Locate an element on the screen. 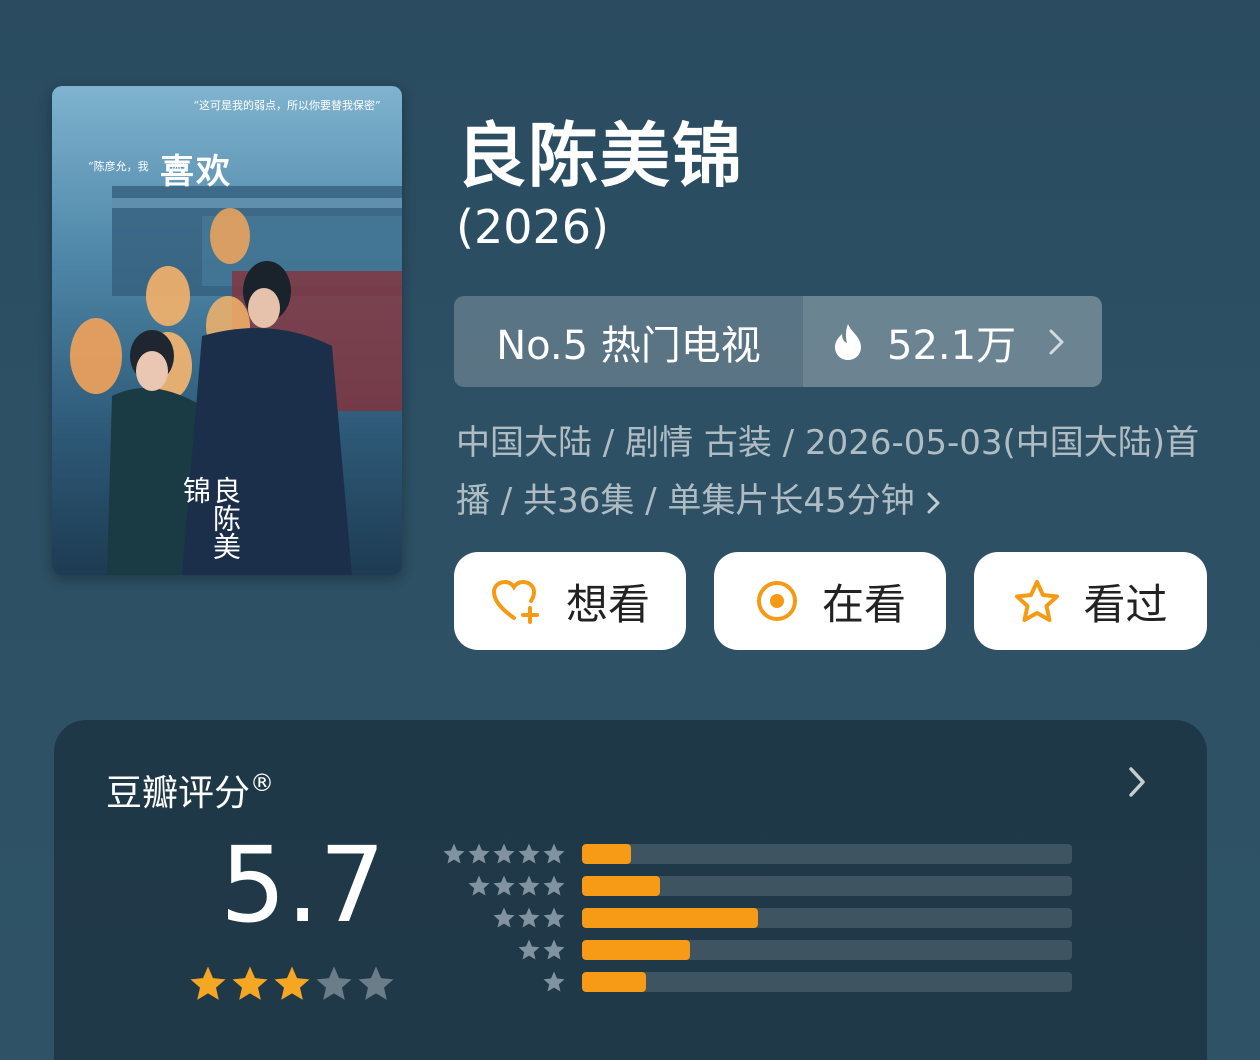 The height and width of the screenshot is (1060, 1260). rating-distribution is located at coordinates (756, 918).